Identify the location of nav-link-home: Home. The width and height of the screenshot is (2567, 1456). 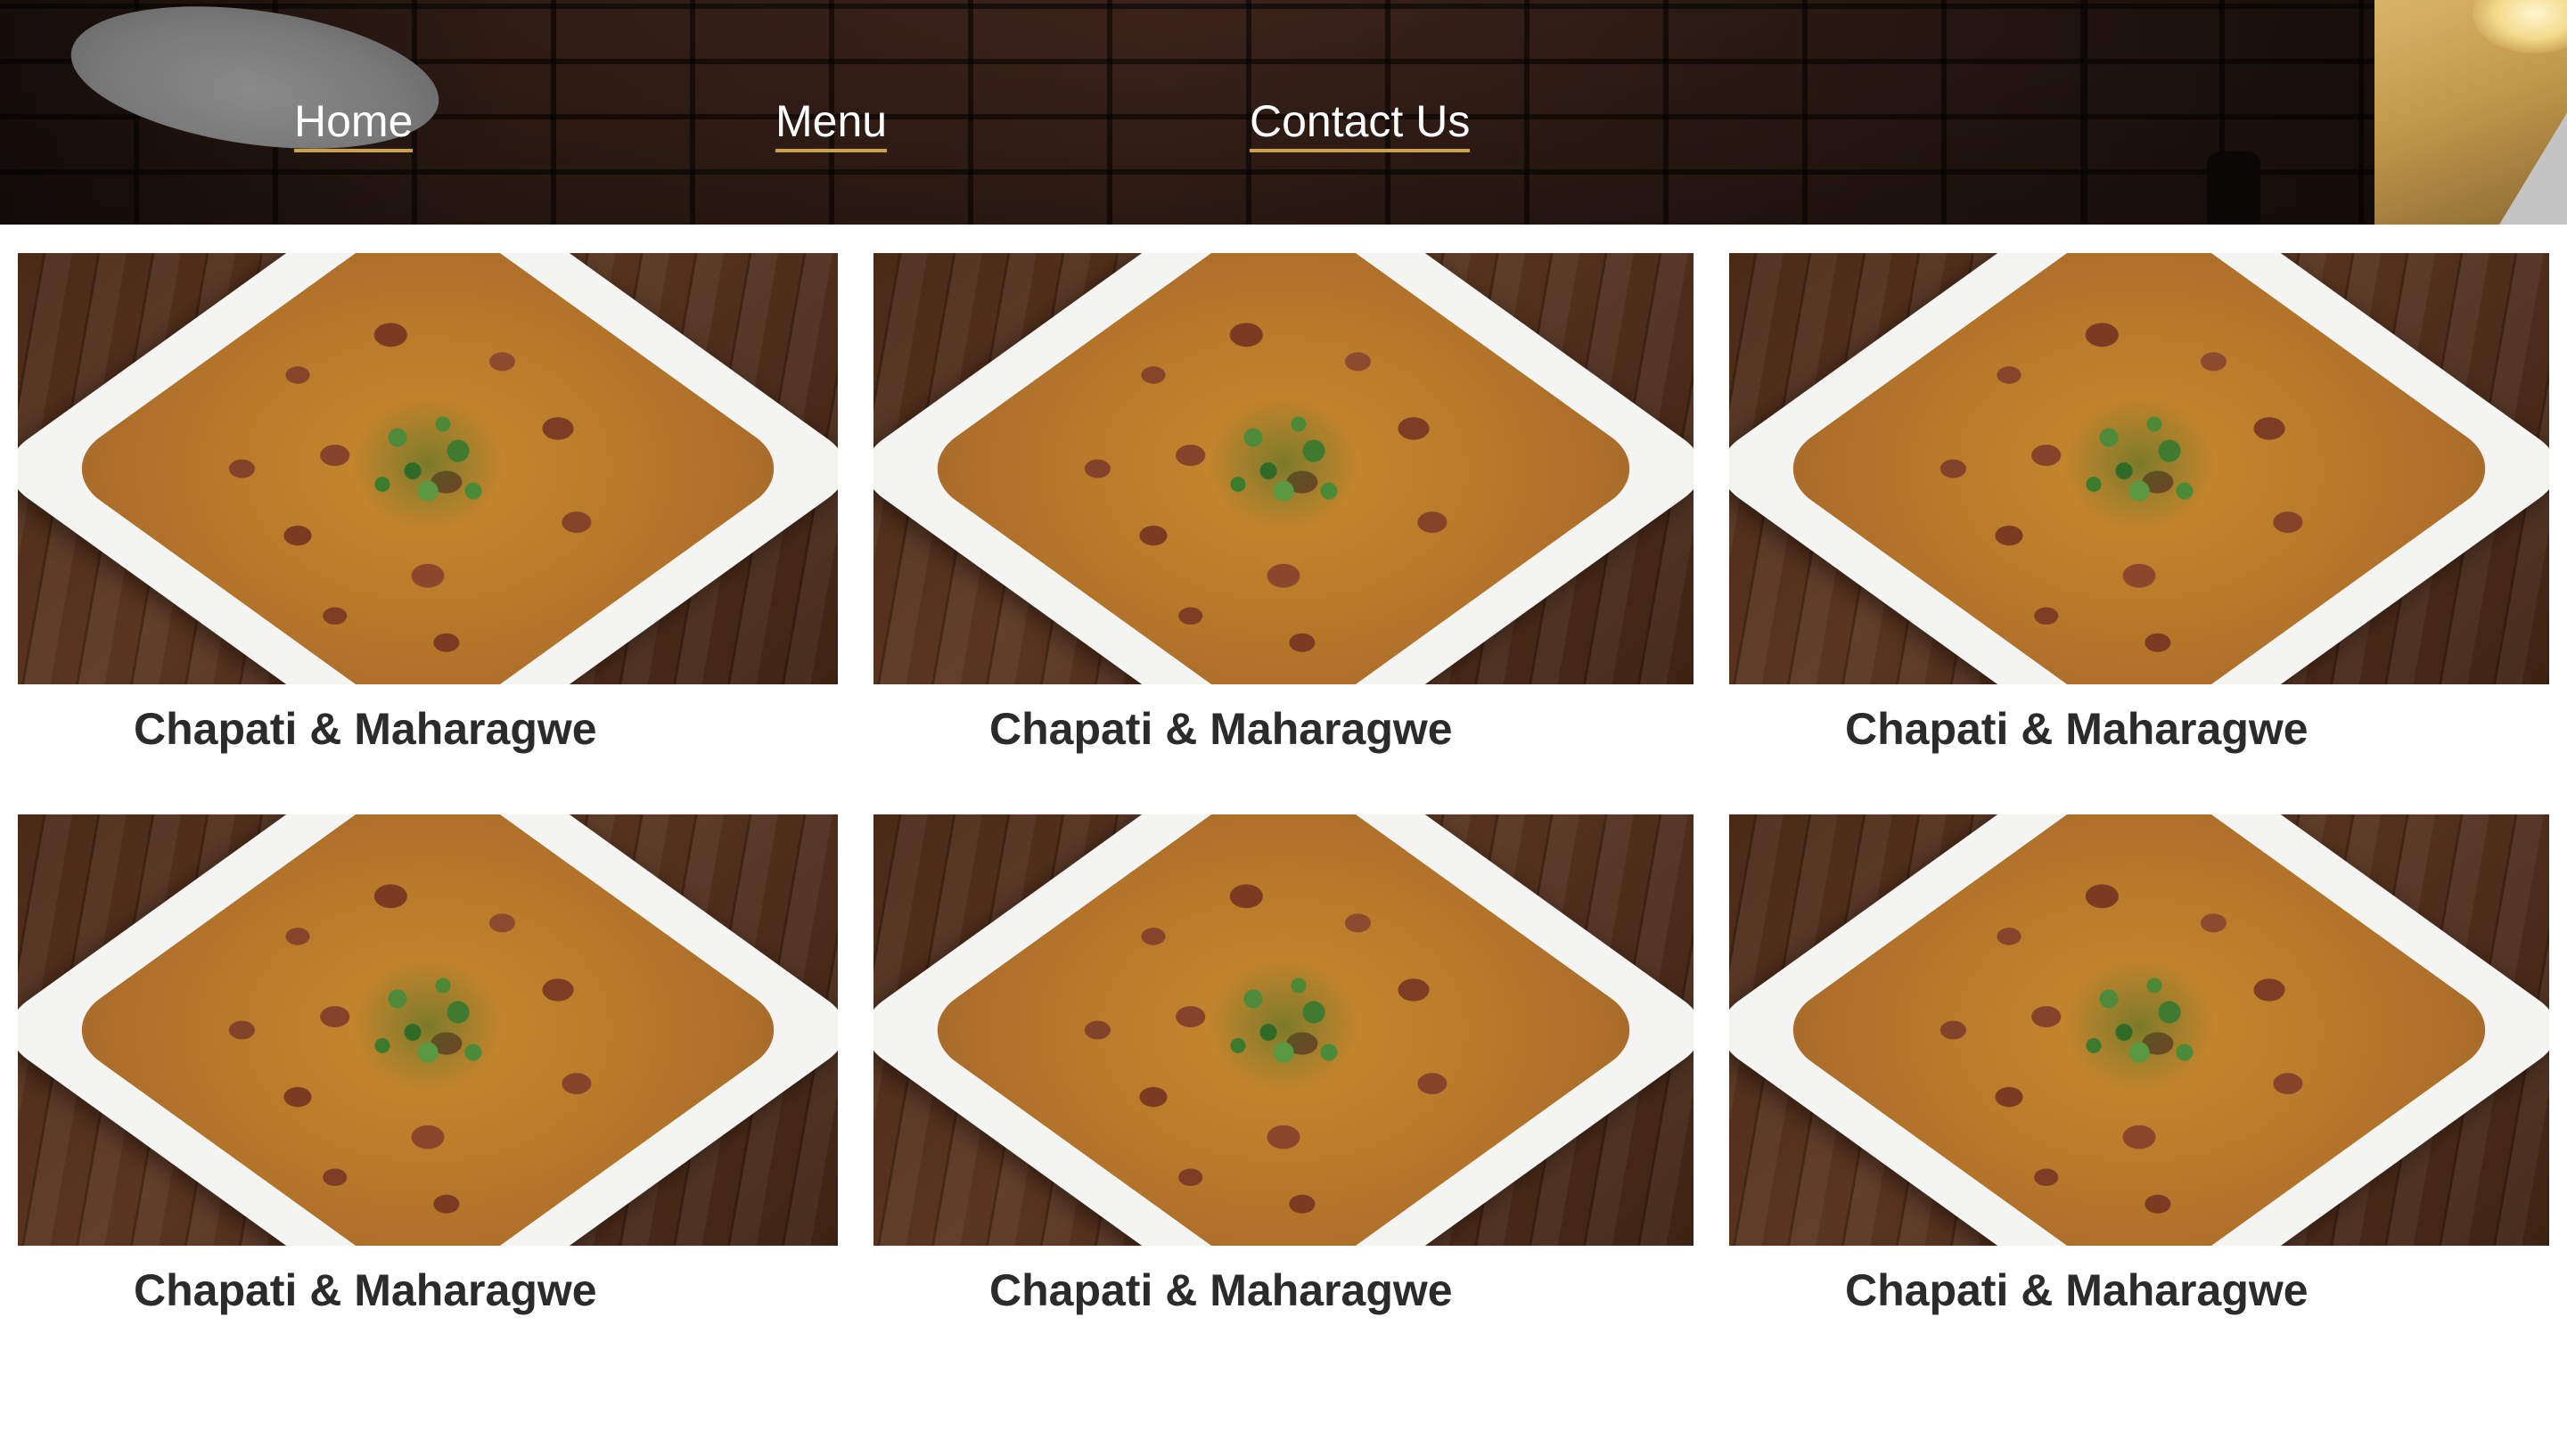
(354, 123).